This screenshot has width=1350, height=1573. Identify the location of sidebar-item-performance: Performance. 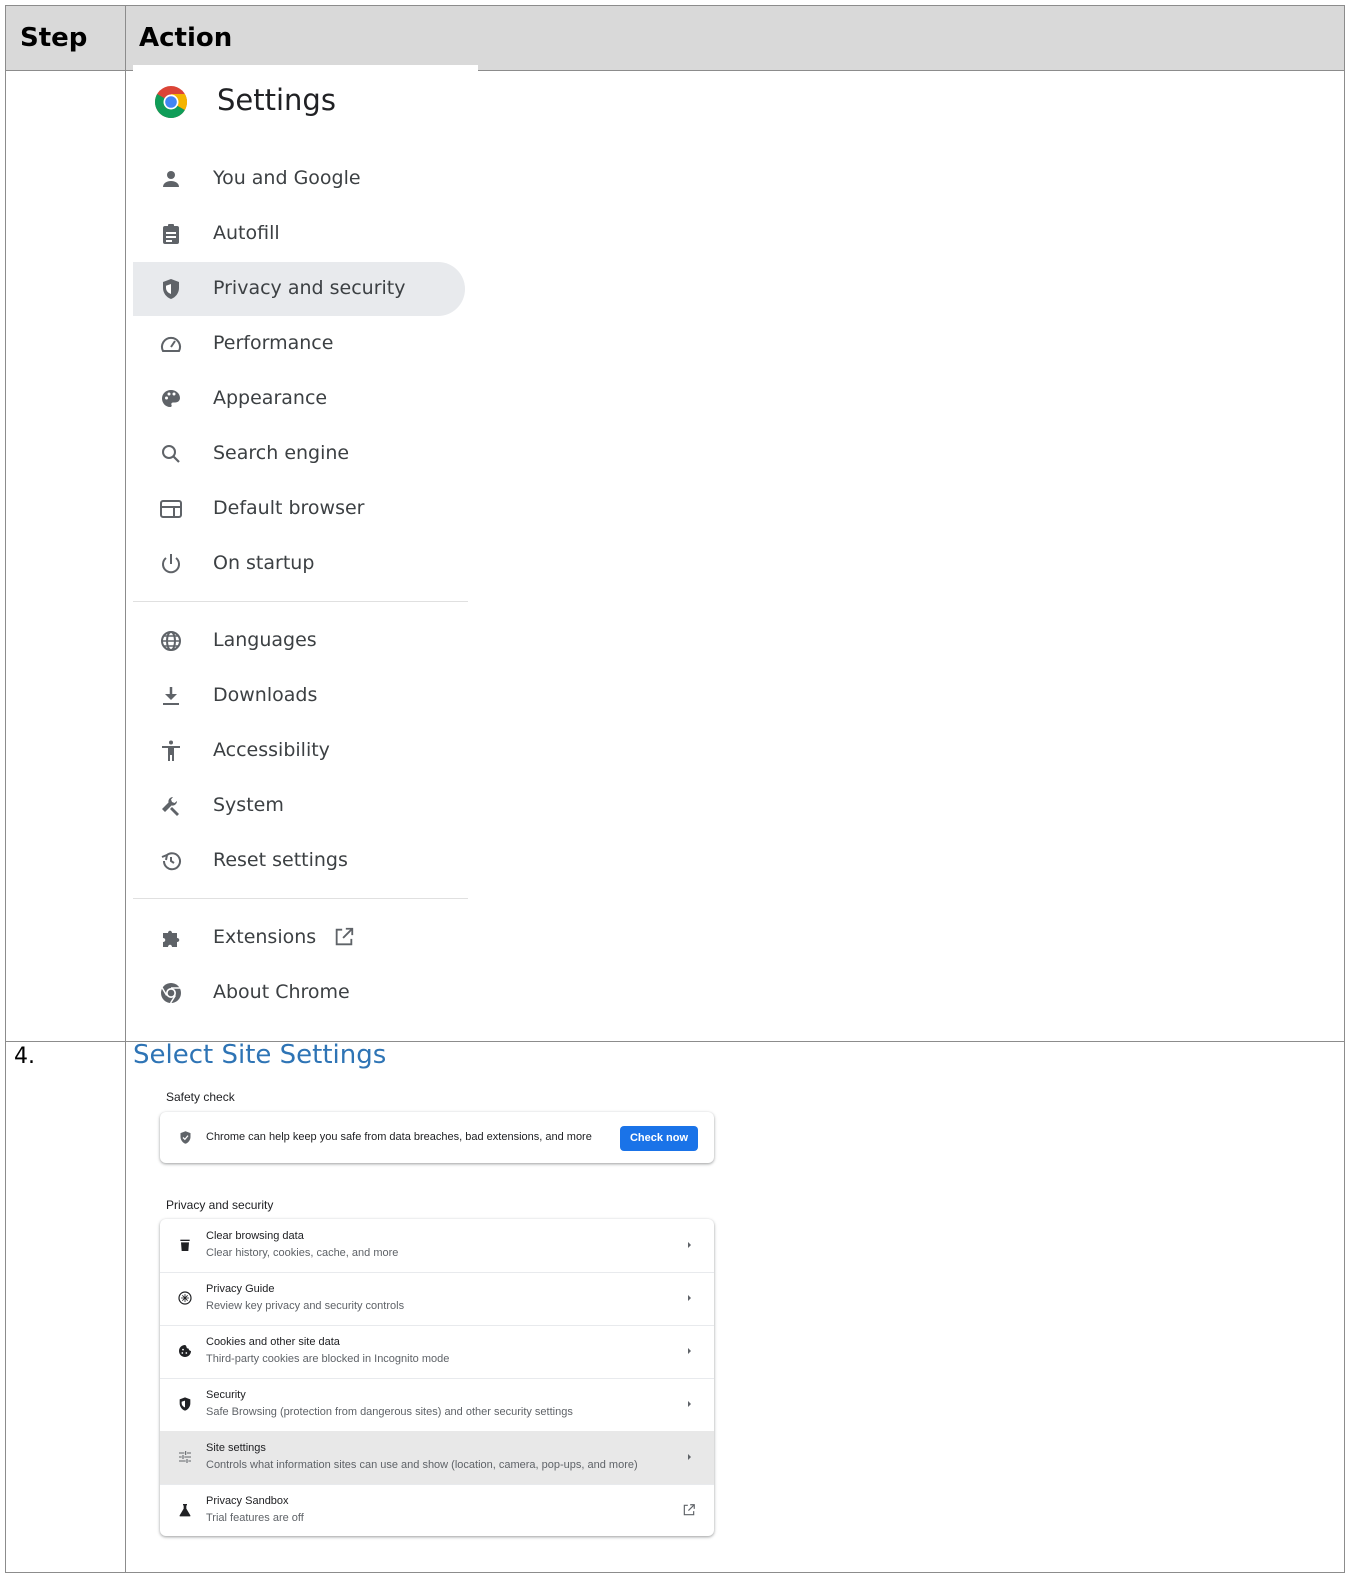
(299, 344).